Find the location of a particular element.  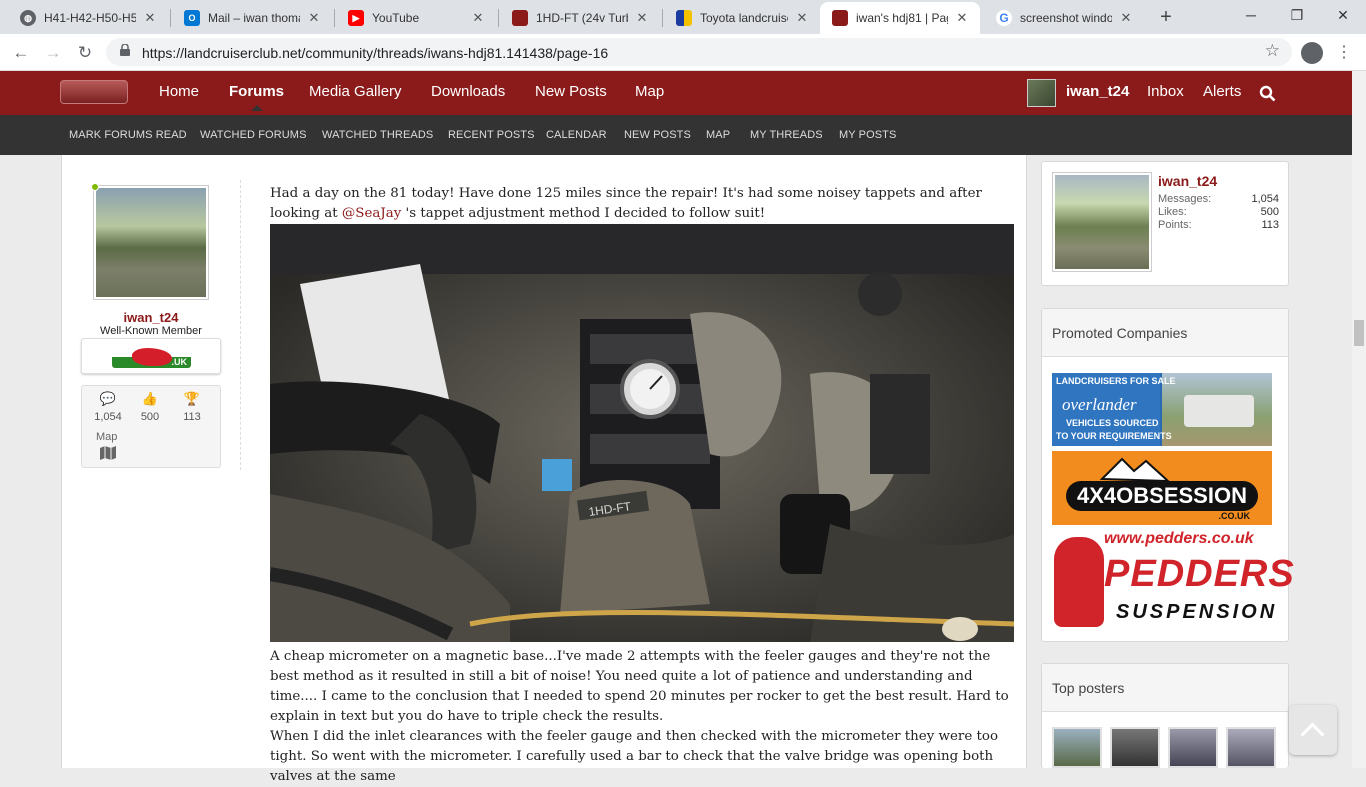

subnav-map: MAP is located at coordinates (718, 135).